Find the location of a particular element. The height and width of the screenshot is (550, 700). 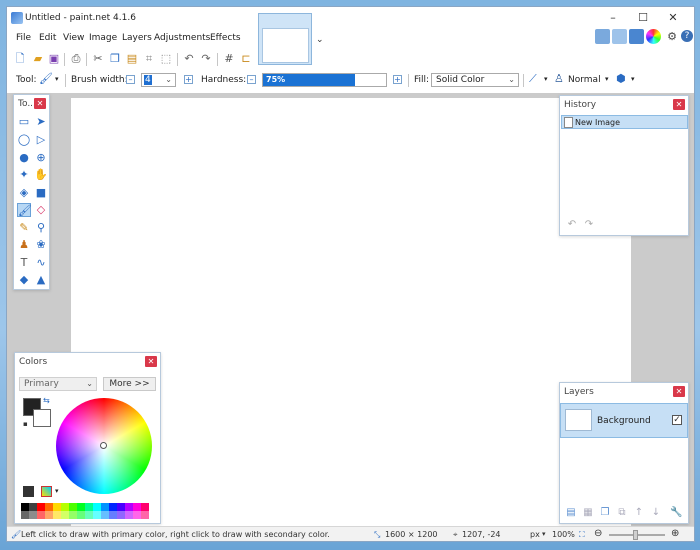

zoom-out-icon: ⊖ is located at coordinates (598, 533).